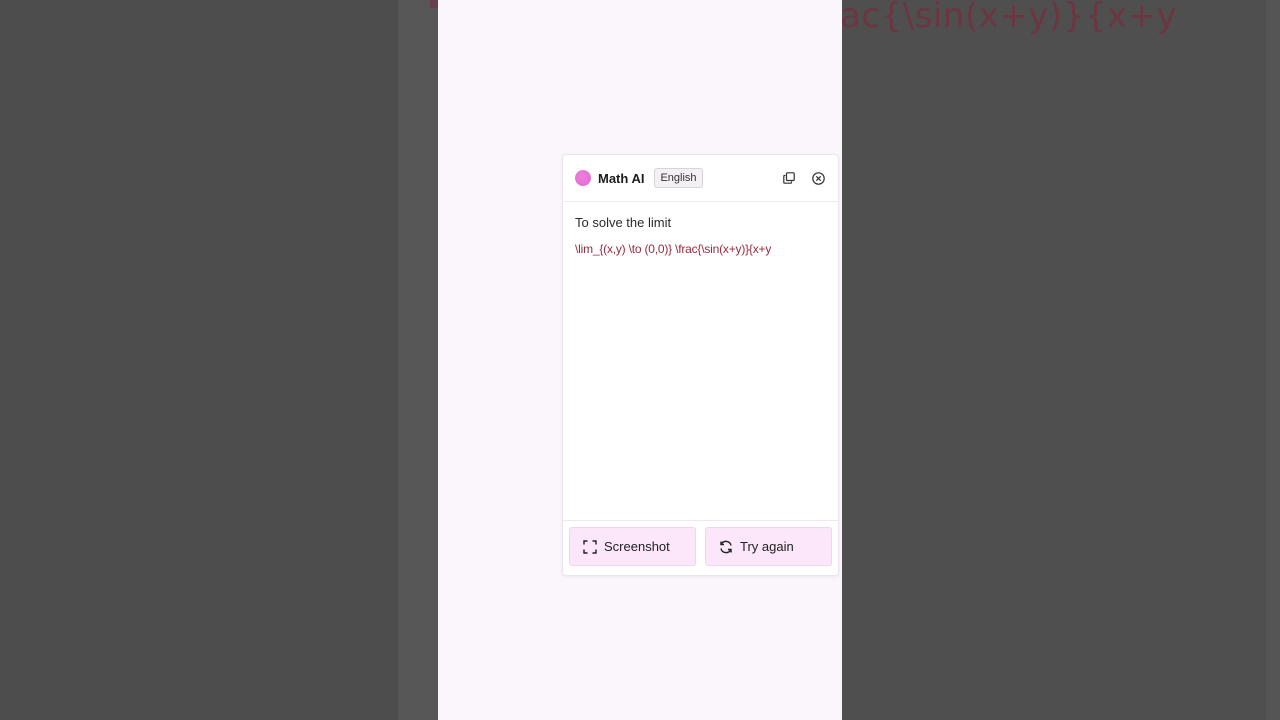 The width and height of the screenshot is (1280, 720). I want to click on screenshot-button: Screenshot, so click(632, 546).